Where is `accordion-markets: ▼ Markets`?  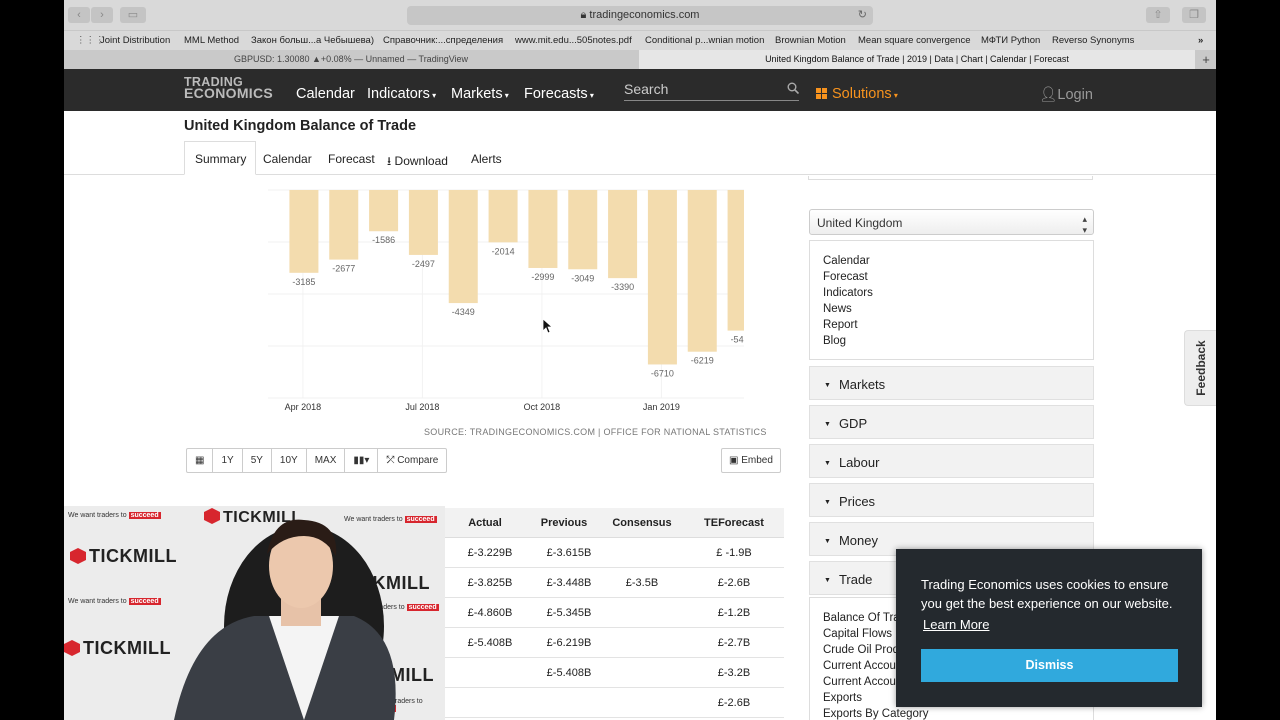 accordion-markets: ▼ Markets is located at coordinates (951, 383).